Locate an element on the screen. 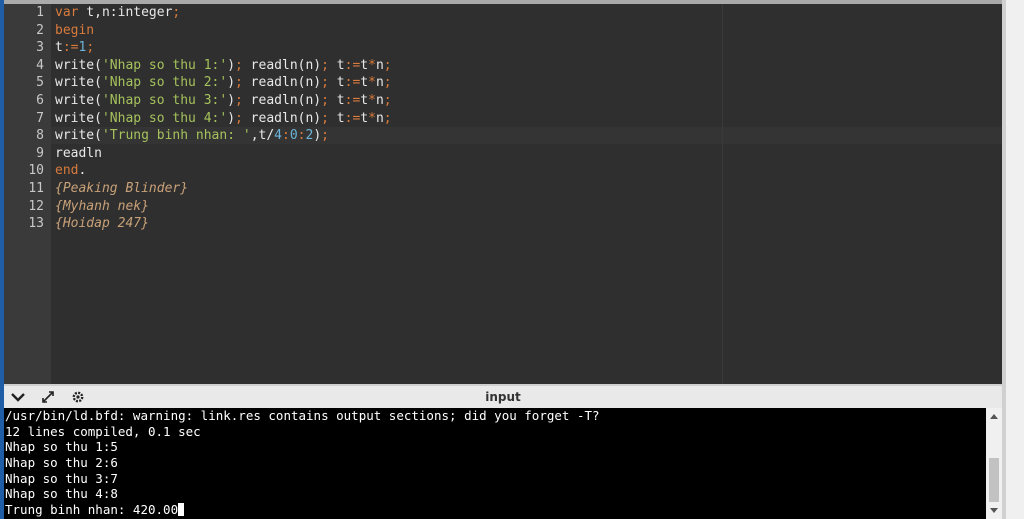 The image size is (1024, 519). window-right-frame is located at coordinates (1013, 259).